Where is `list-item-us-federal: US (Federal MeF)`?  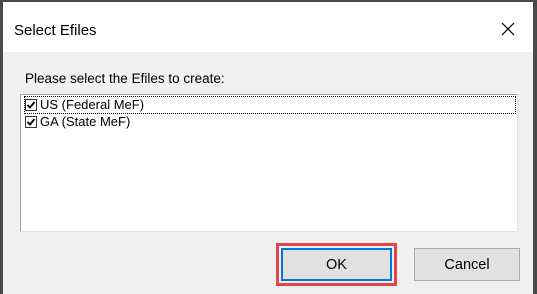
list-item-us-federal: US (Federal MeF) is located at coordinates (270, 105).